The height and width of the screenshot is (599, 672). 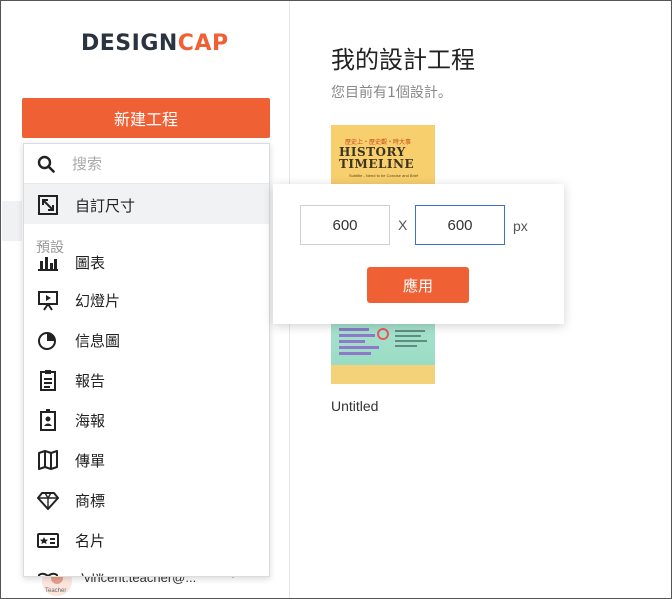 What do you see at coordinates (146, 118) in the screenshot?
I see `new-project-button: 新建工程` at bounding box center [146, 118].